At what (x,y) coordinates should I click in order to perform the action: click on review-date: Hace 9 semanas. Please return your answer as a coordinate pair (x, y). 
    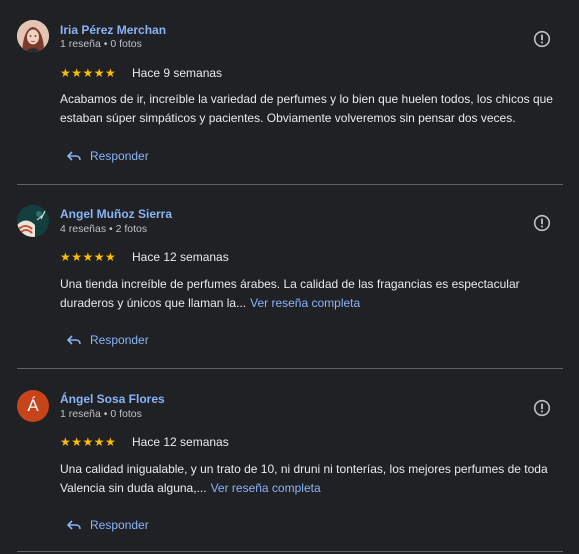
    Looking at the image, I should click on (177, 73).